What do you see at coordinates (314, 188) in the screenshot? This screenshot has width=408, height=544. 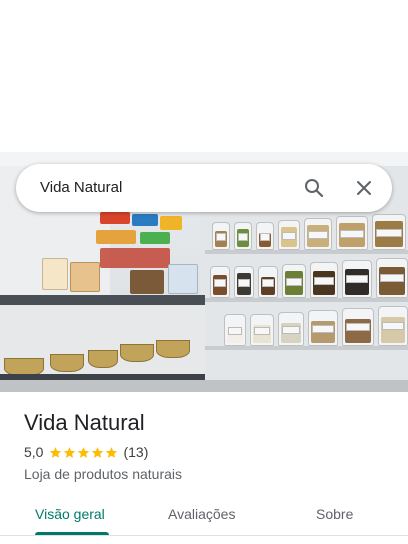 I see `search-icon` at bounding box center [314, 188].